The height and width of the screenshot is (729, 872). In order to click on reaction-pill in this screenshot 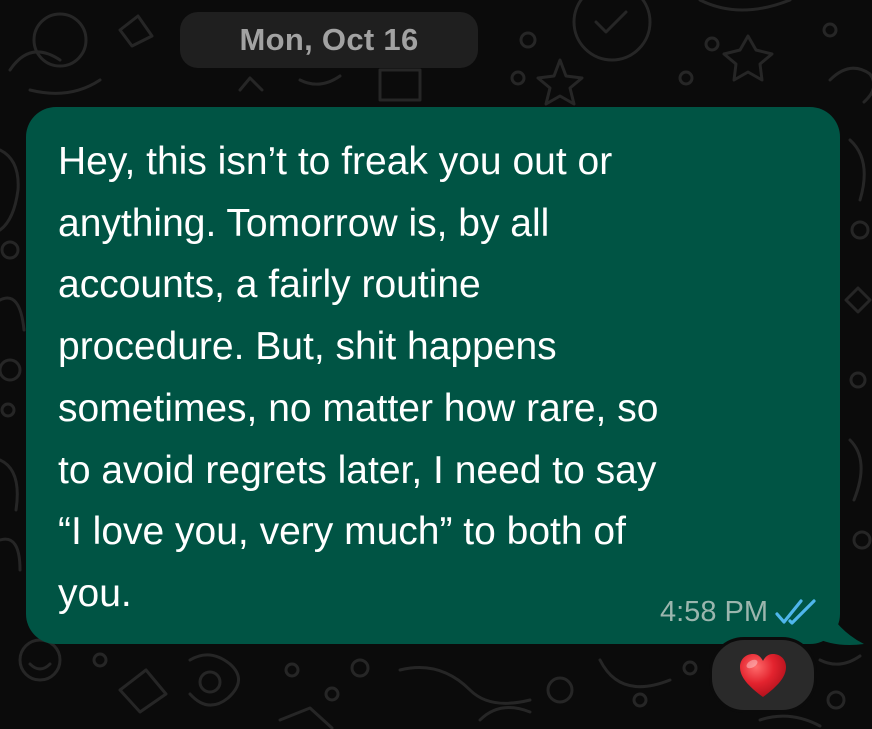, I will do `click(763, 675)`.